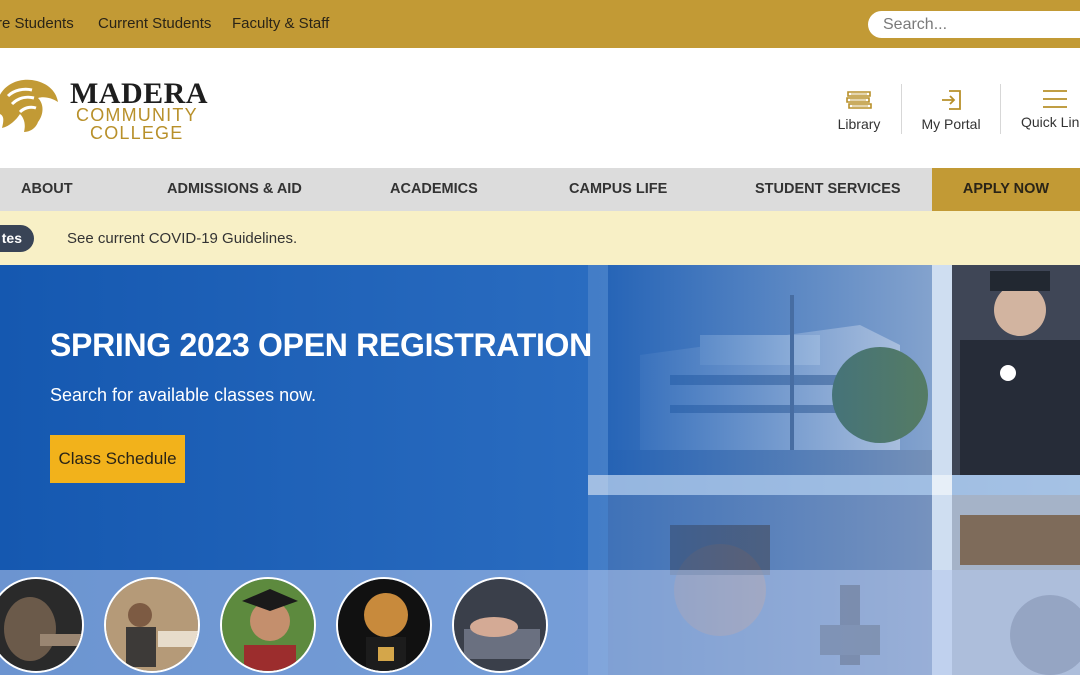 Image resolution: width=1080 pixels, height=675 pixels. Describe the element at coordinates (951, 124) in the screenshot. I see `my-portal-label: My Portal` at that location.